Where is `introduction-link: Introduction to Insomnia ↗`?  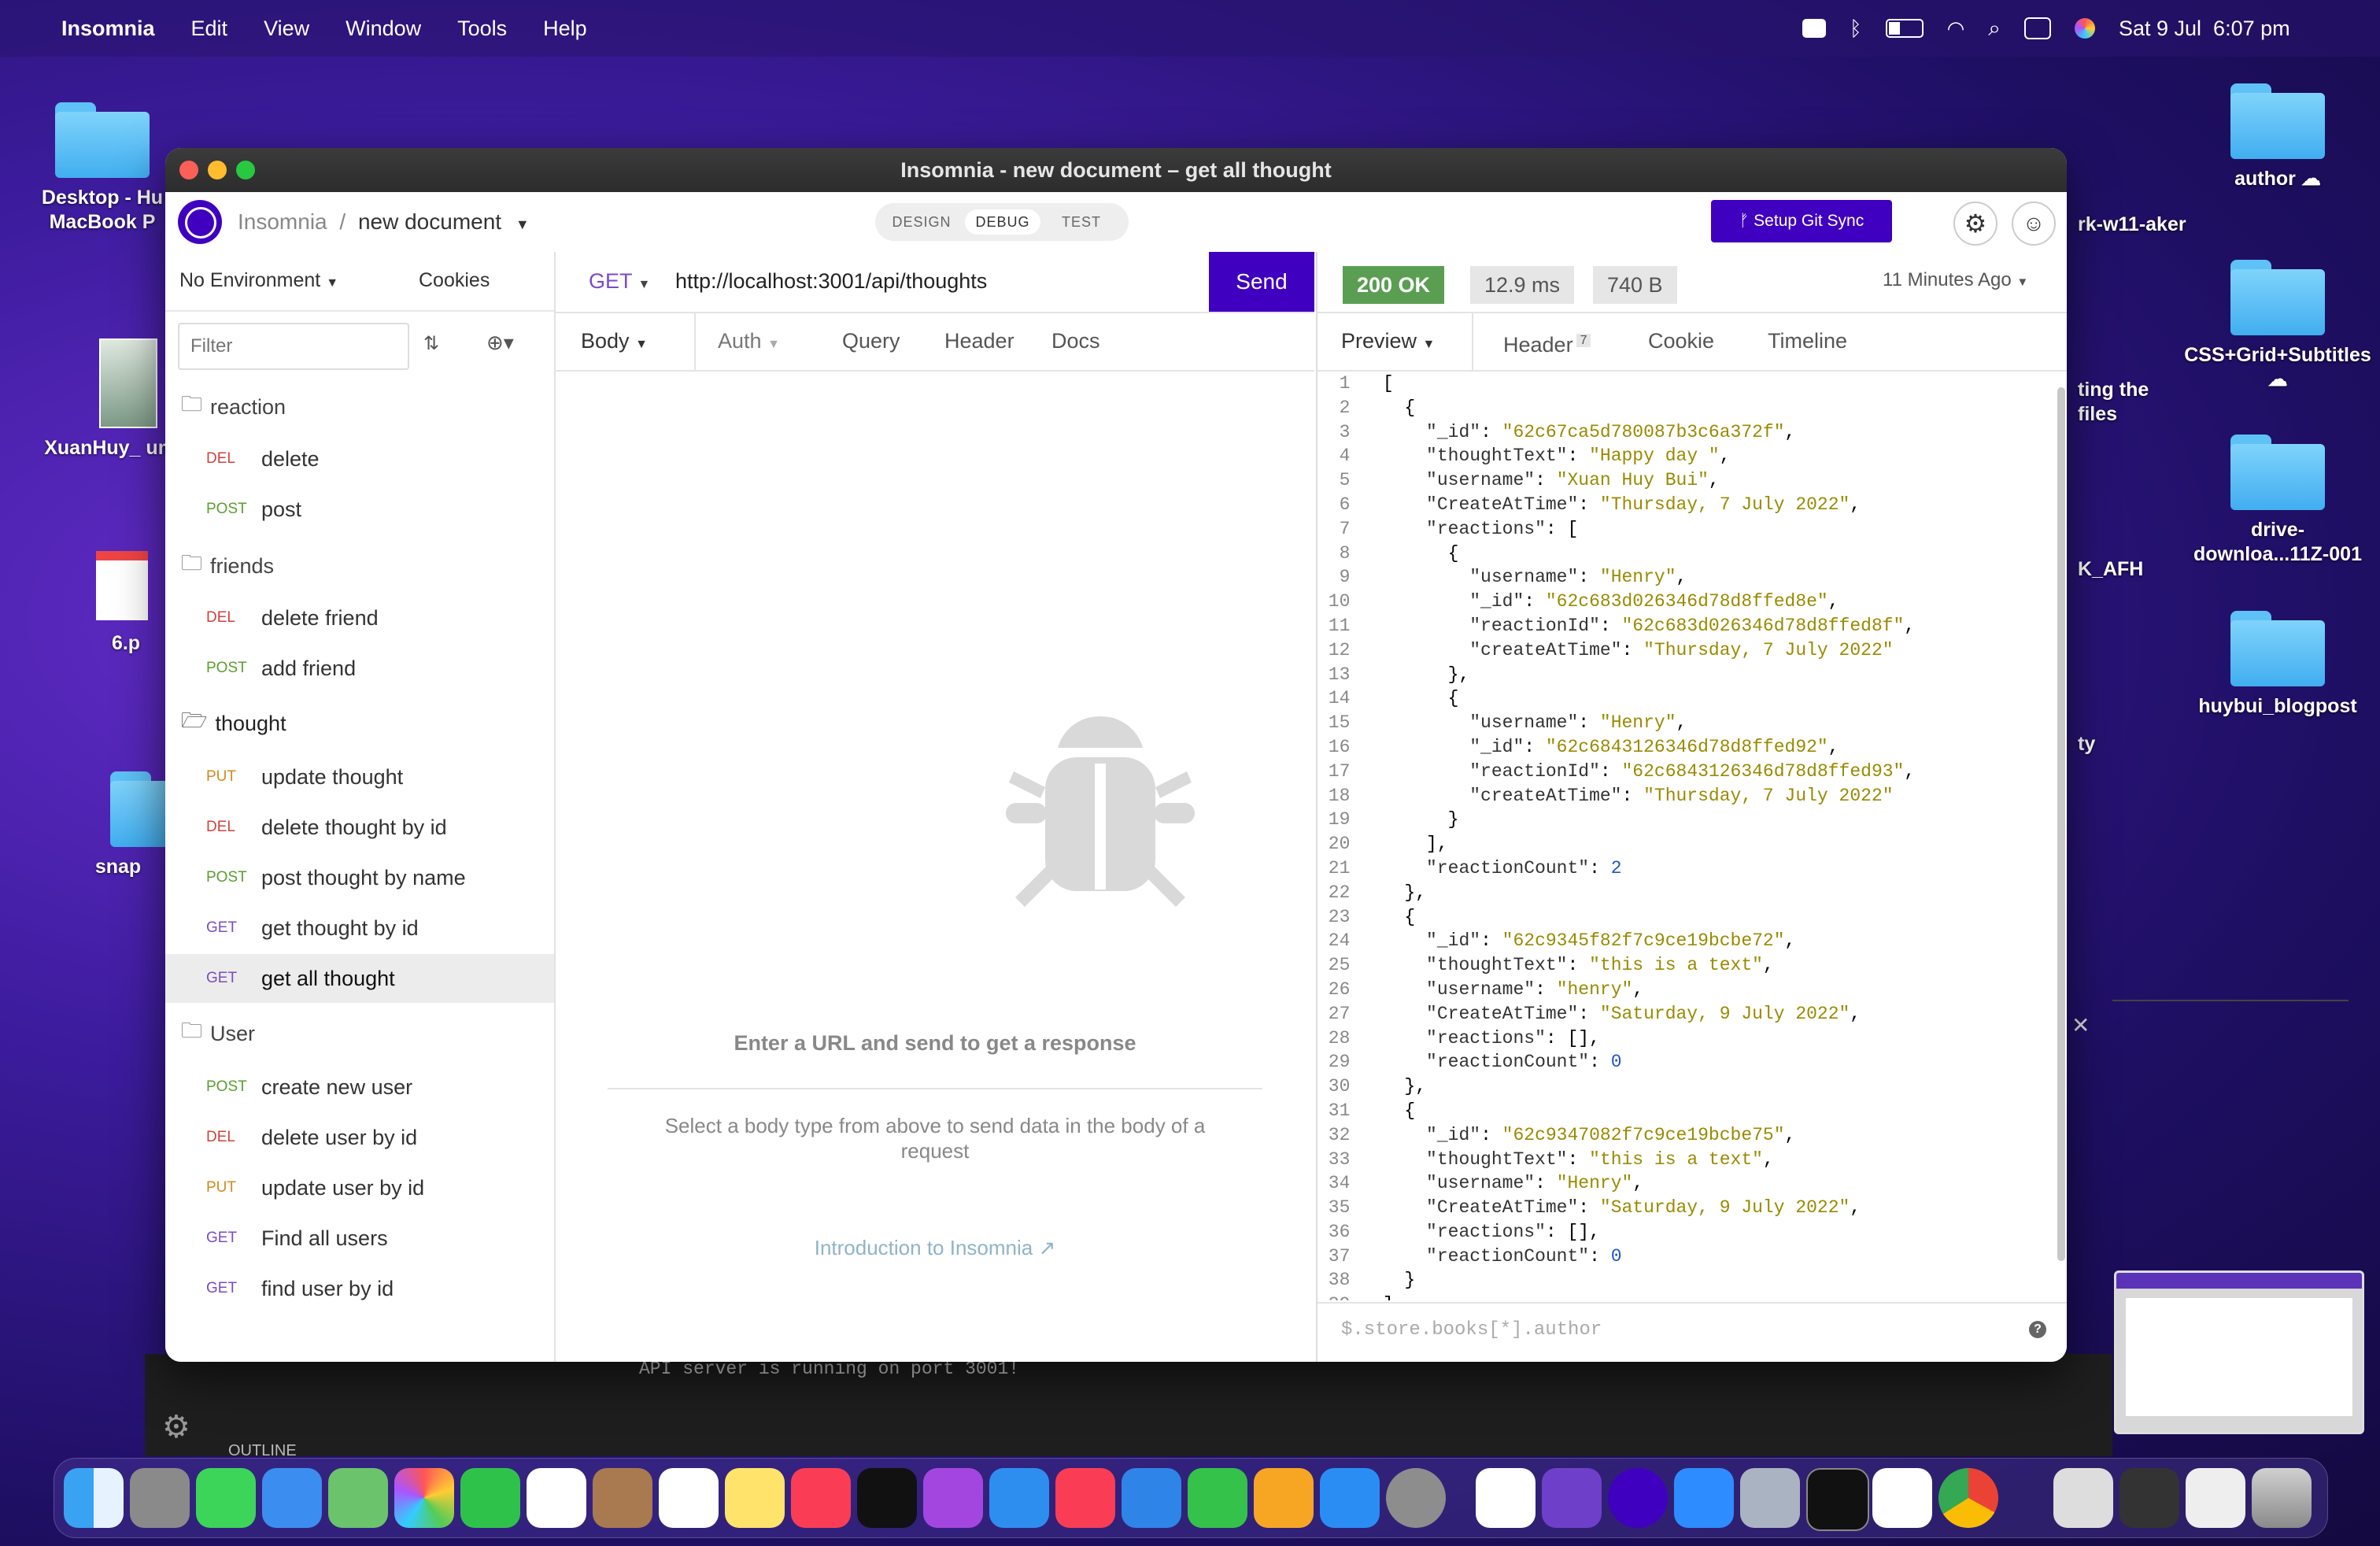
introduction-link: Introduction to Insomnia ↗ is located at coordinates (935, 1248).